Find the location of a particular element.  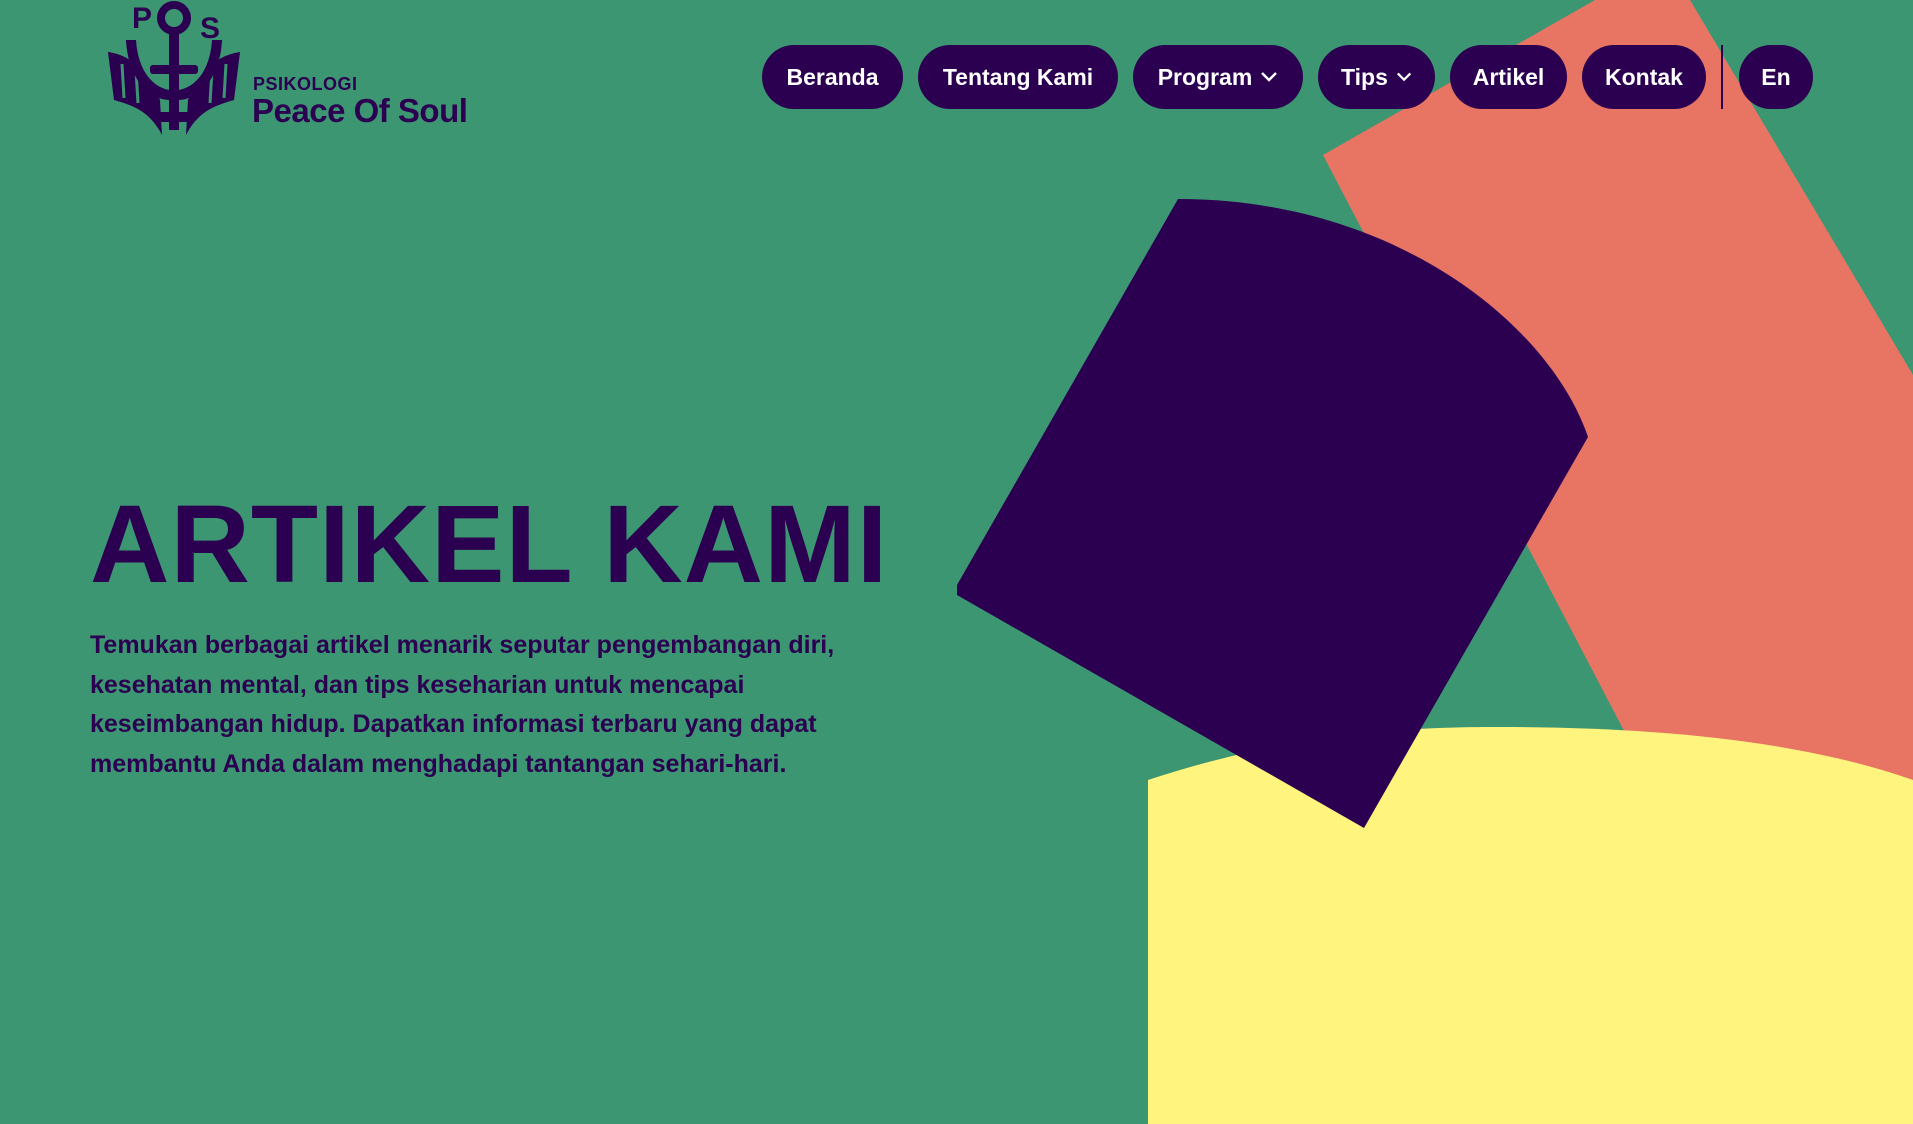

nav-item-label: Artikel is located at coordinates (1508, 76).